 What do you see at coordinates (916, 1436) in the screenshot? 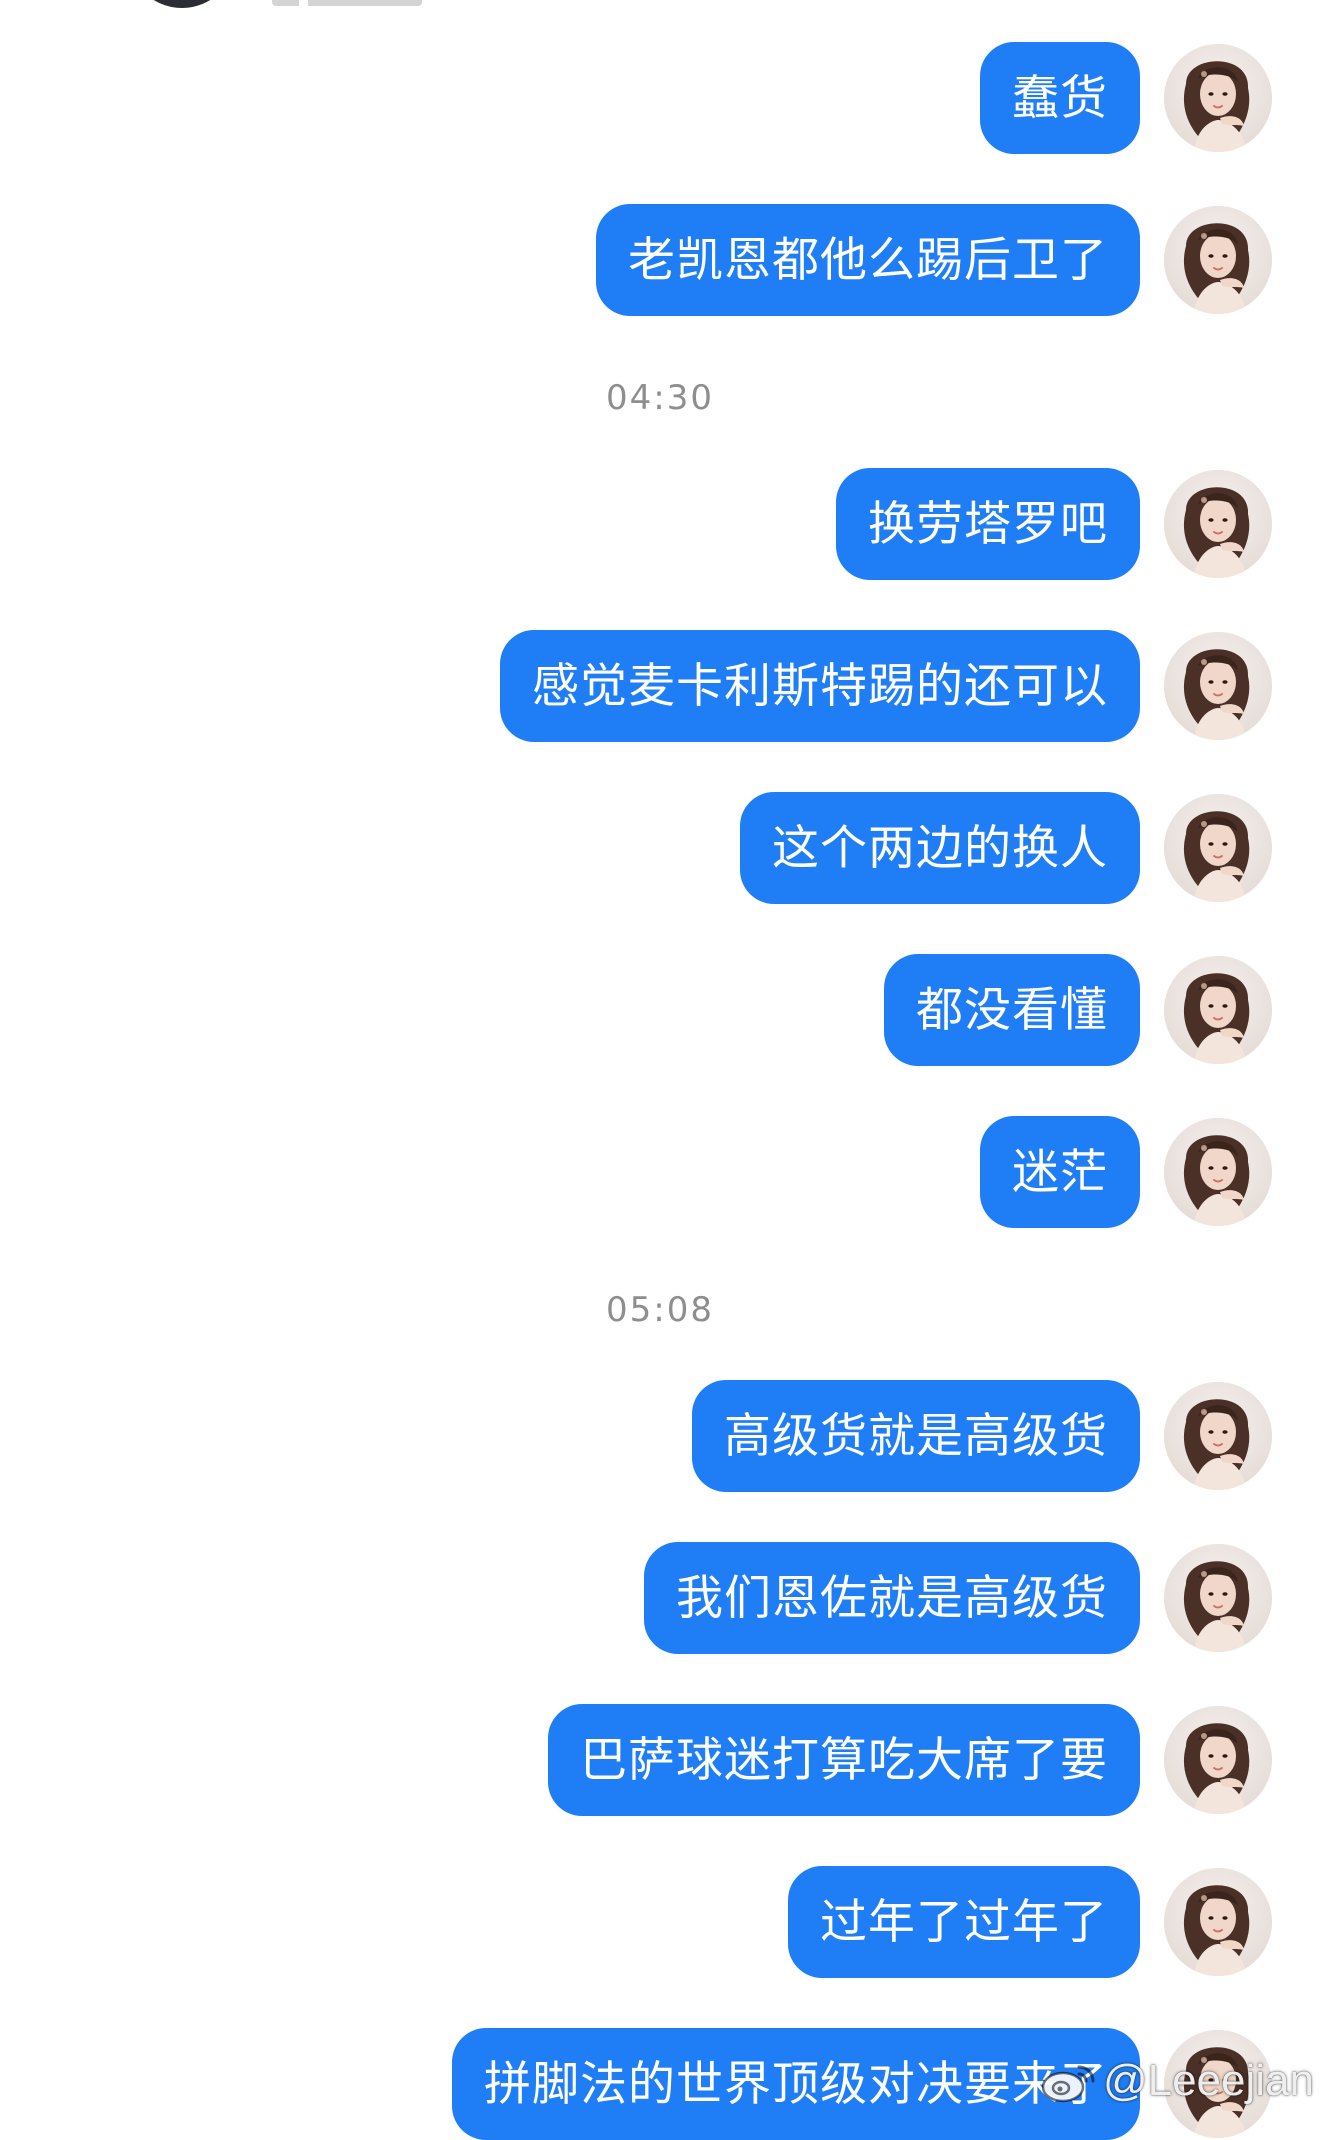
I see `message-bubble: 高级货就是高级货` at bounding box center [916, 1436].